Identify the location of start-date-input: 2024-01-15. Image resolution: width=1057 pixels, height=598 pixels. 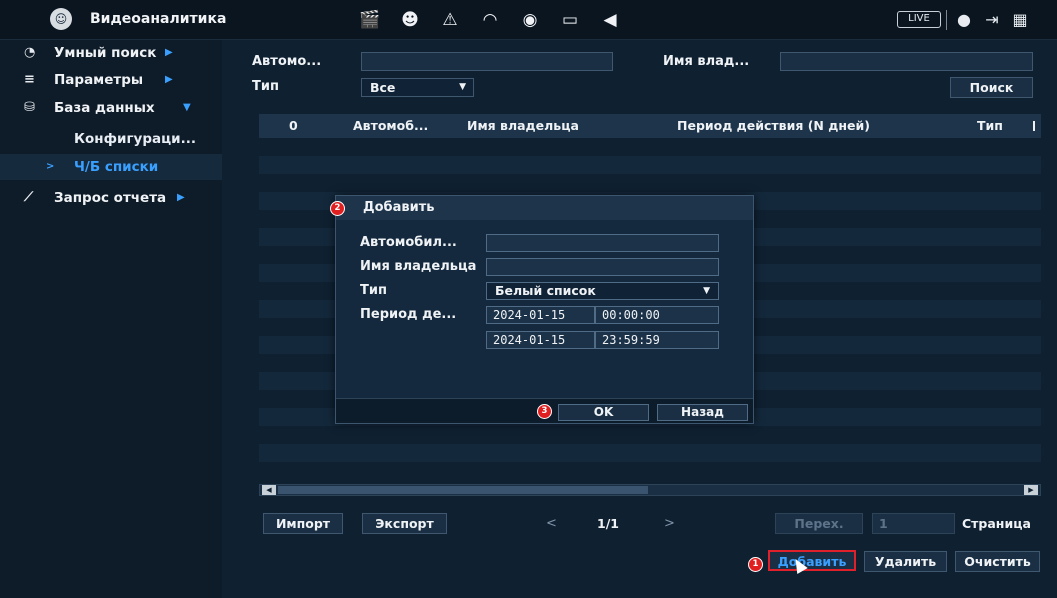
(540, 315).